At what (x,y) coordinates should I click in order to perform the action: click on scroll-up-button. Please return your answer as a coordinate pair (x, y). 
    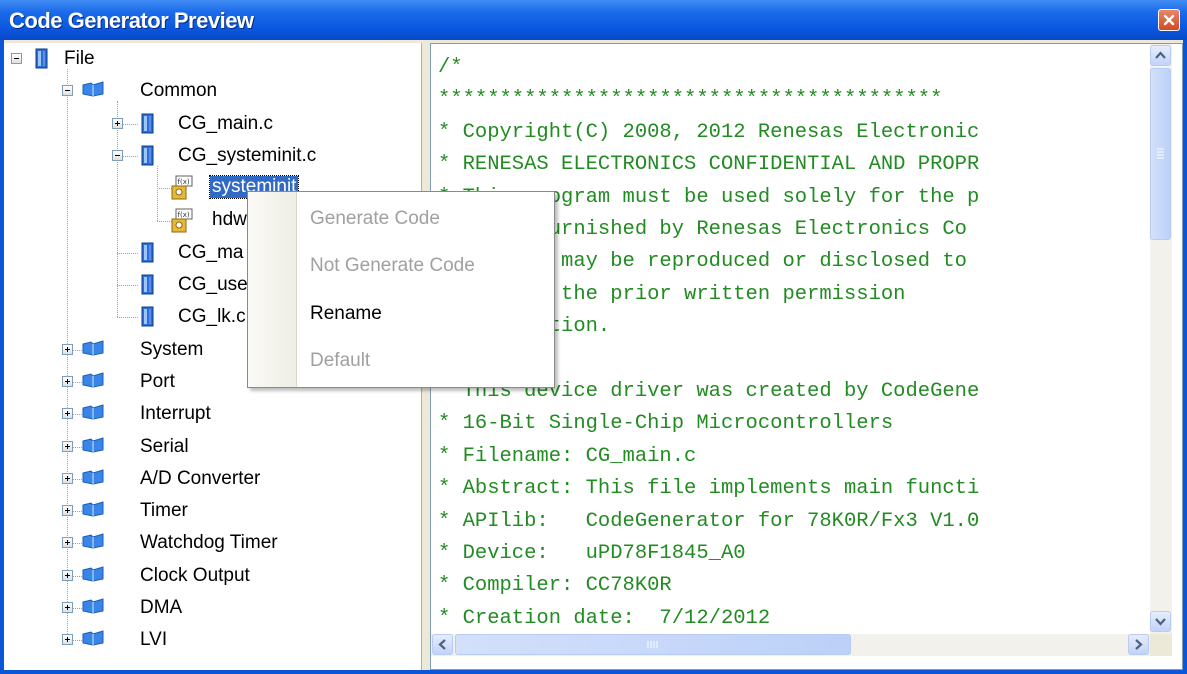
    Looking at the image, I should click on (1160, 55).